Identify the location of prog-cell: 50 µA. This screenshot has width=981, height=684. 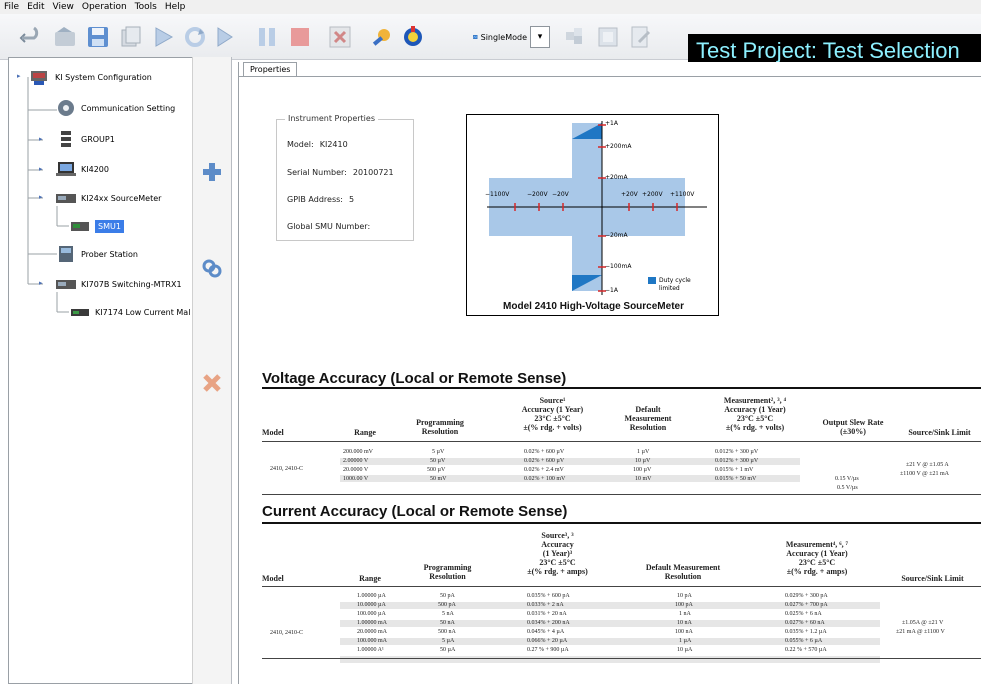
(448, 650).